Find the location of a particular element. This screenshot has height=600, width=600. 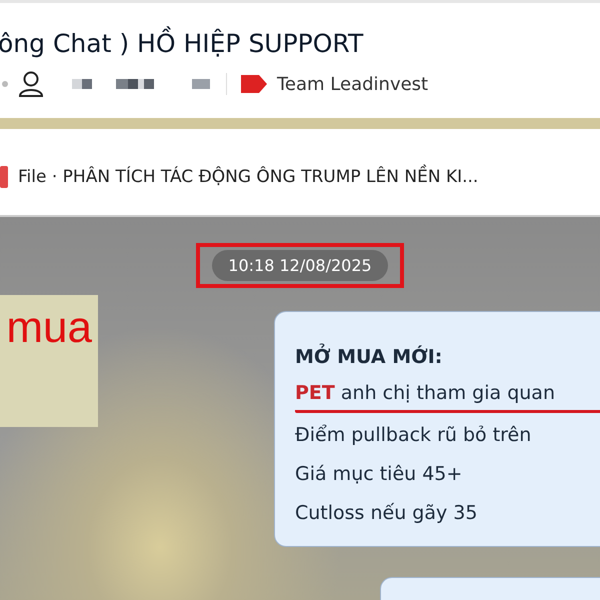

message-line: PET anh chị tham gia quan is located at coordinates (447, 395).